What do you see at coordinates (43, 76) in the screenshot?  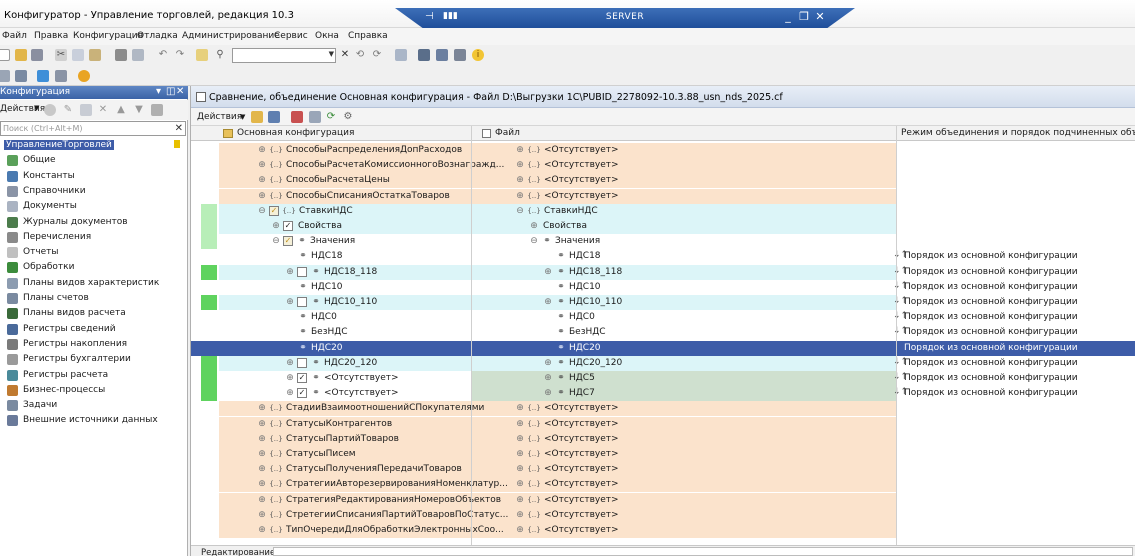 I see `db-update-icon` at bounding box center [43, 76].